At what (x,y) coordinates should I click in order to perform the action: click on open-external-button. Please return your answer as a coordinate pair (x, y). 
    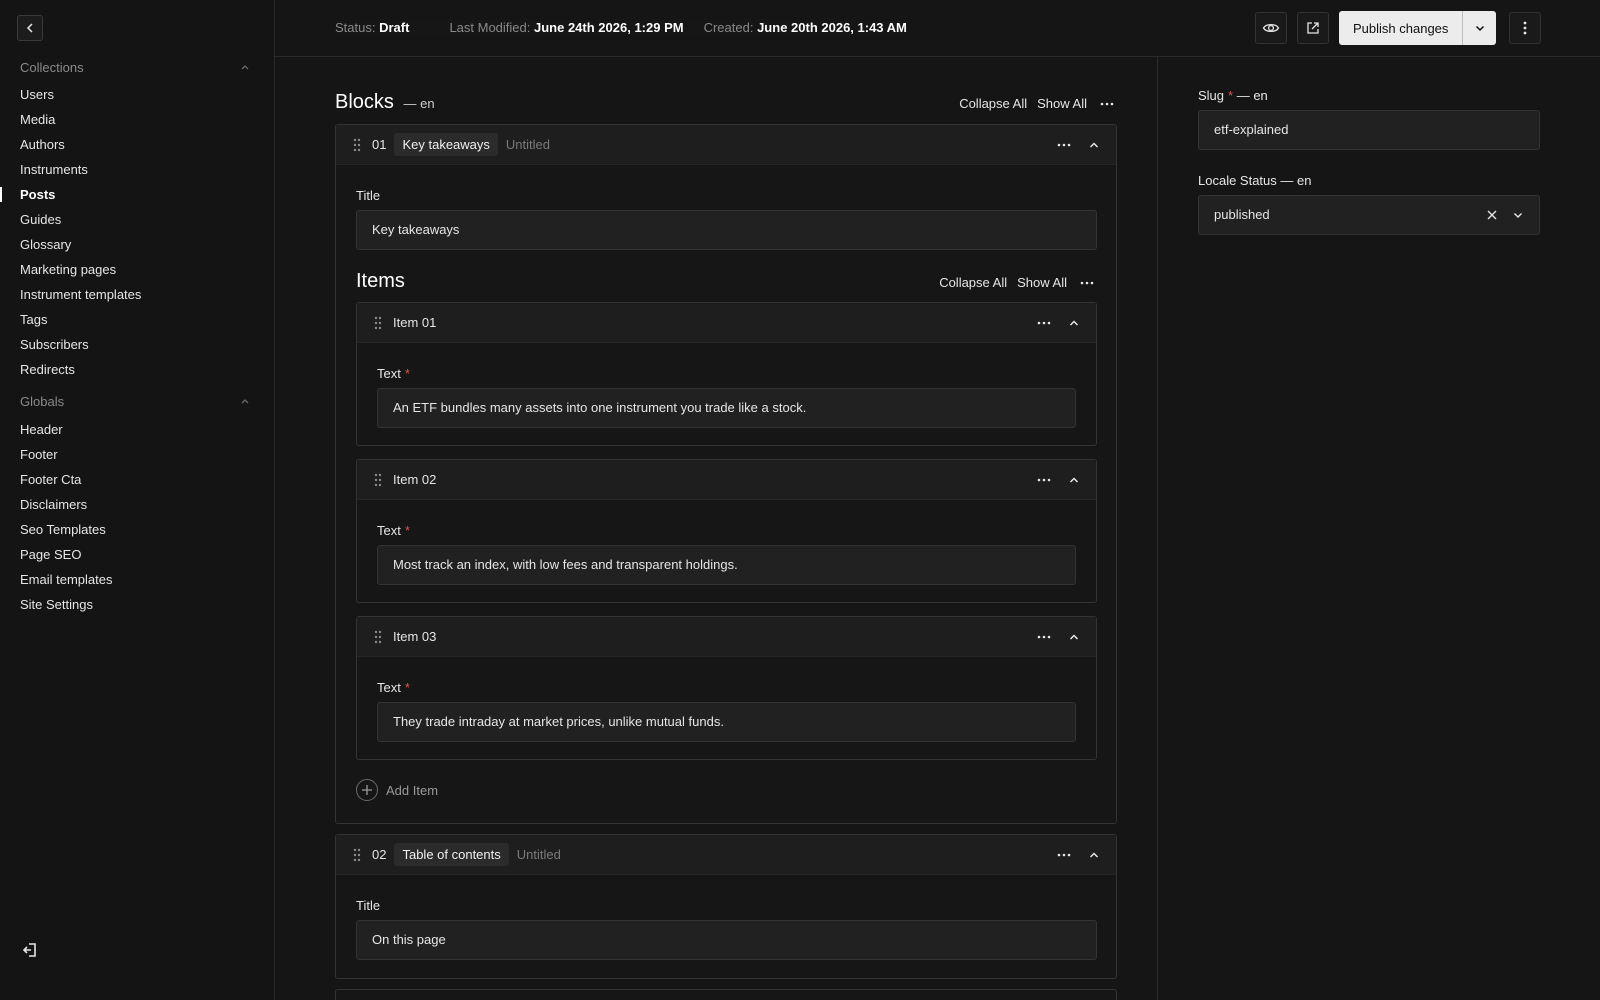
    Looking at the image, I should click on (1313, 28).